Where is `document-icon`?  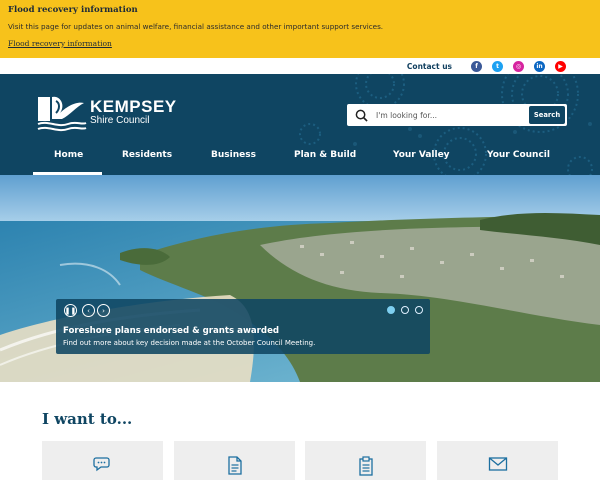 document-icon is located at coordinates (234, 465).